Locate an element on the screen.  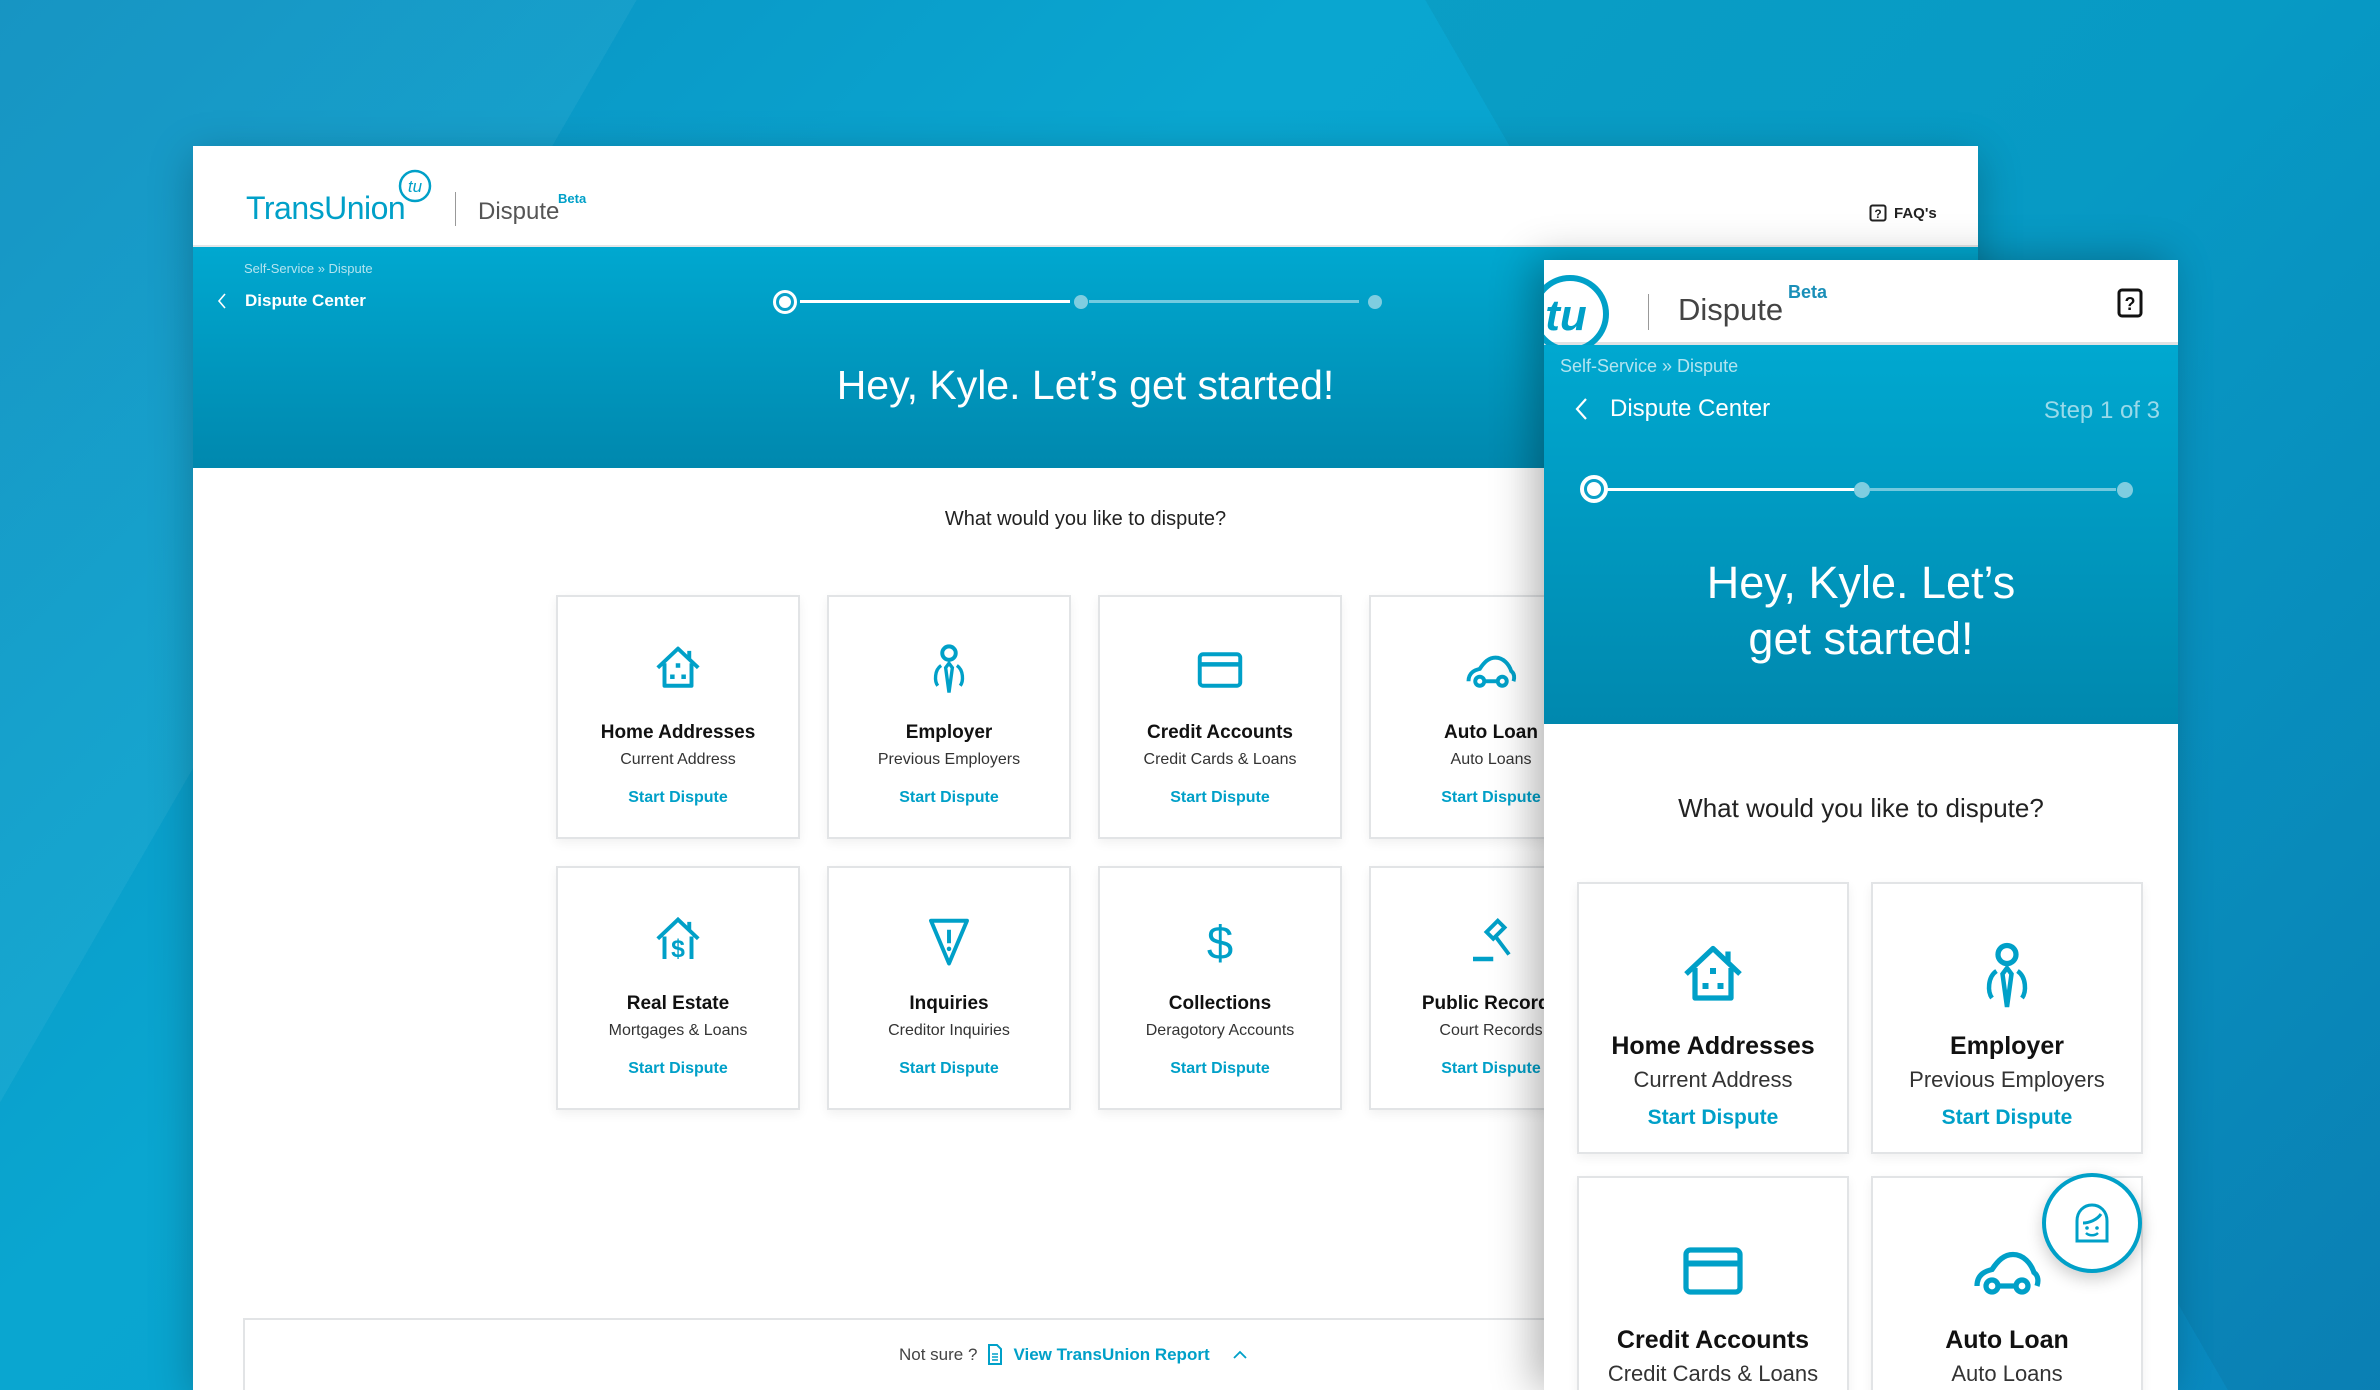
tu-logo-icon: tu is located at coordinates (415, 186).